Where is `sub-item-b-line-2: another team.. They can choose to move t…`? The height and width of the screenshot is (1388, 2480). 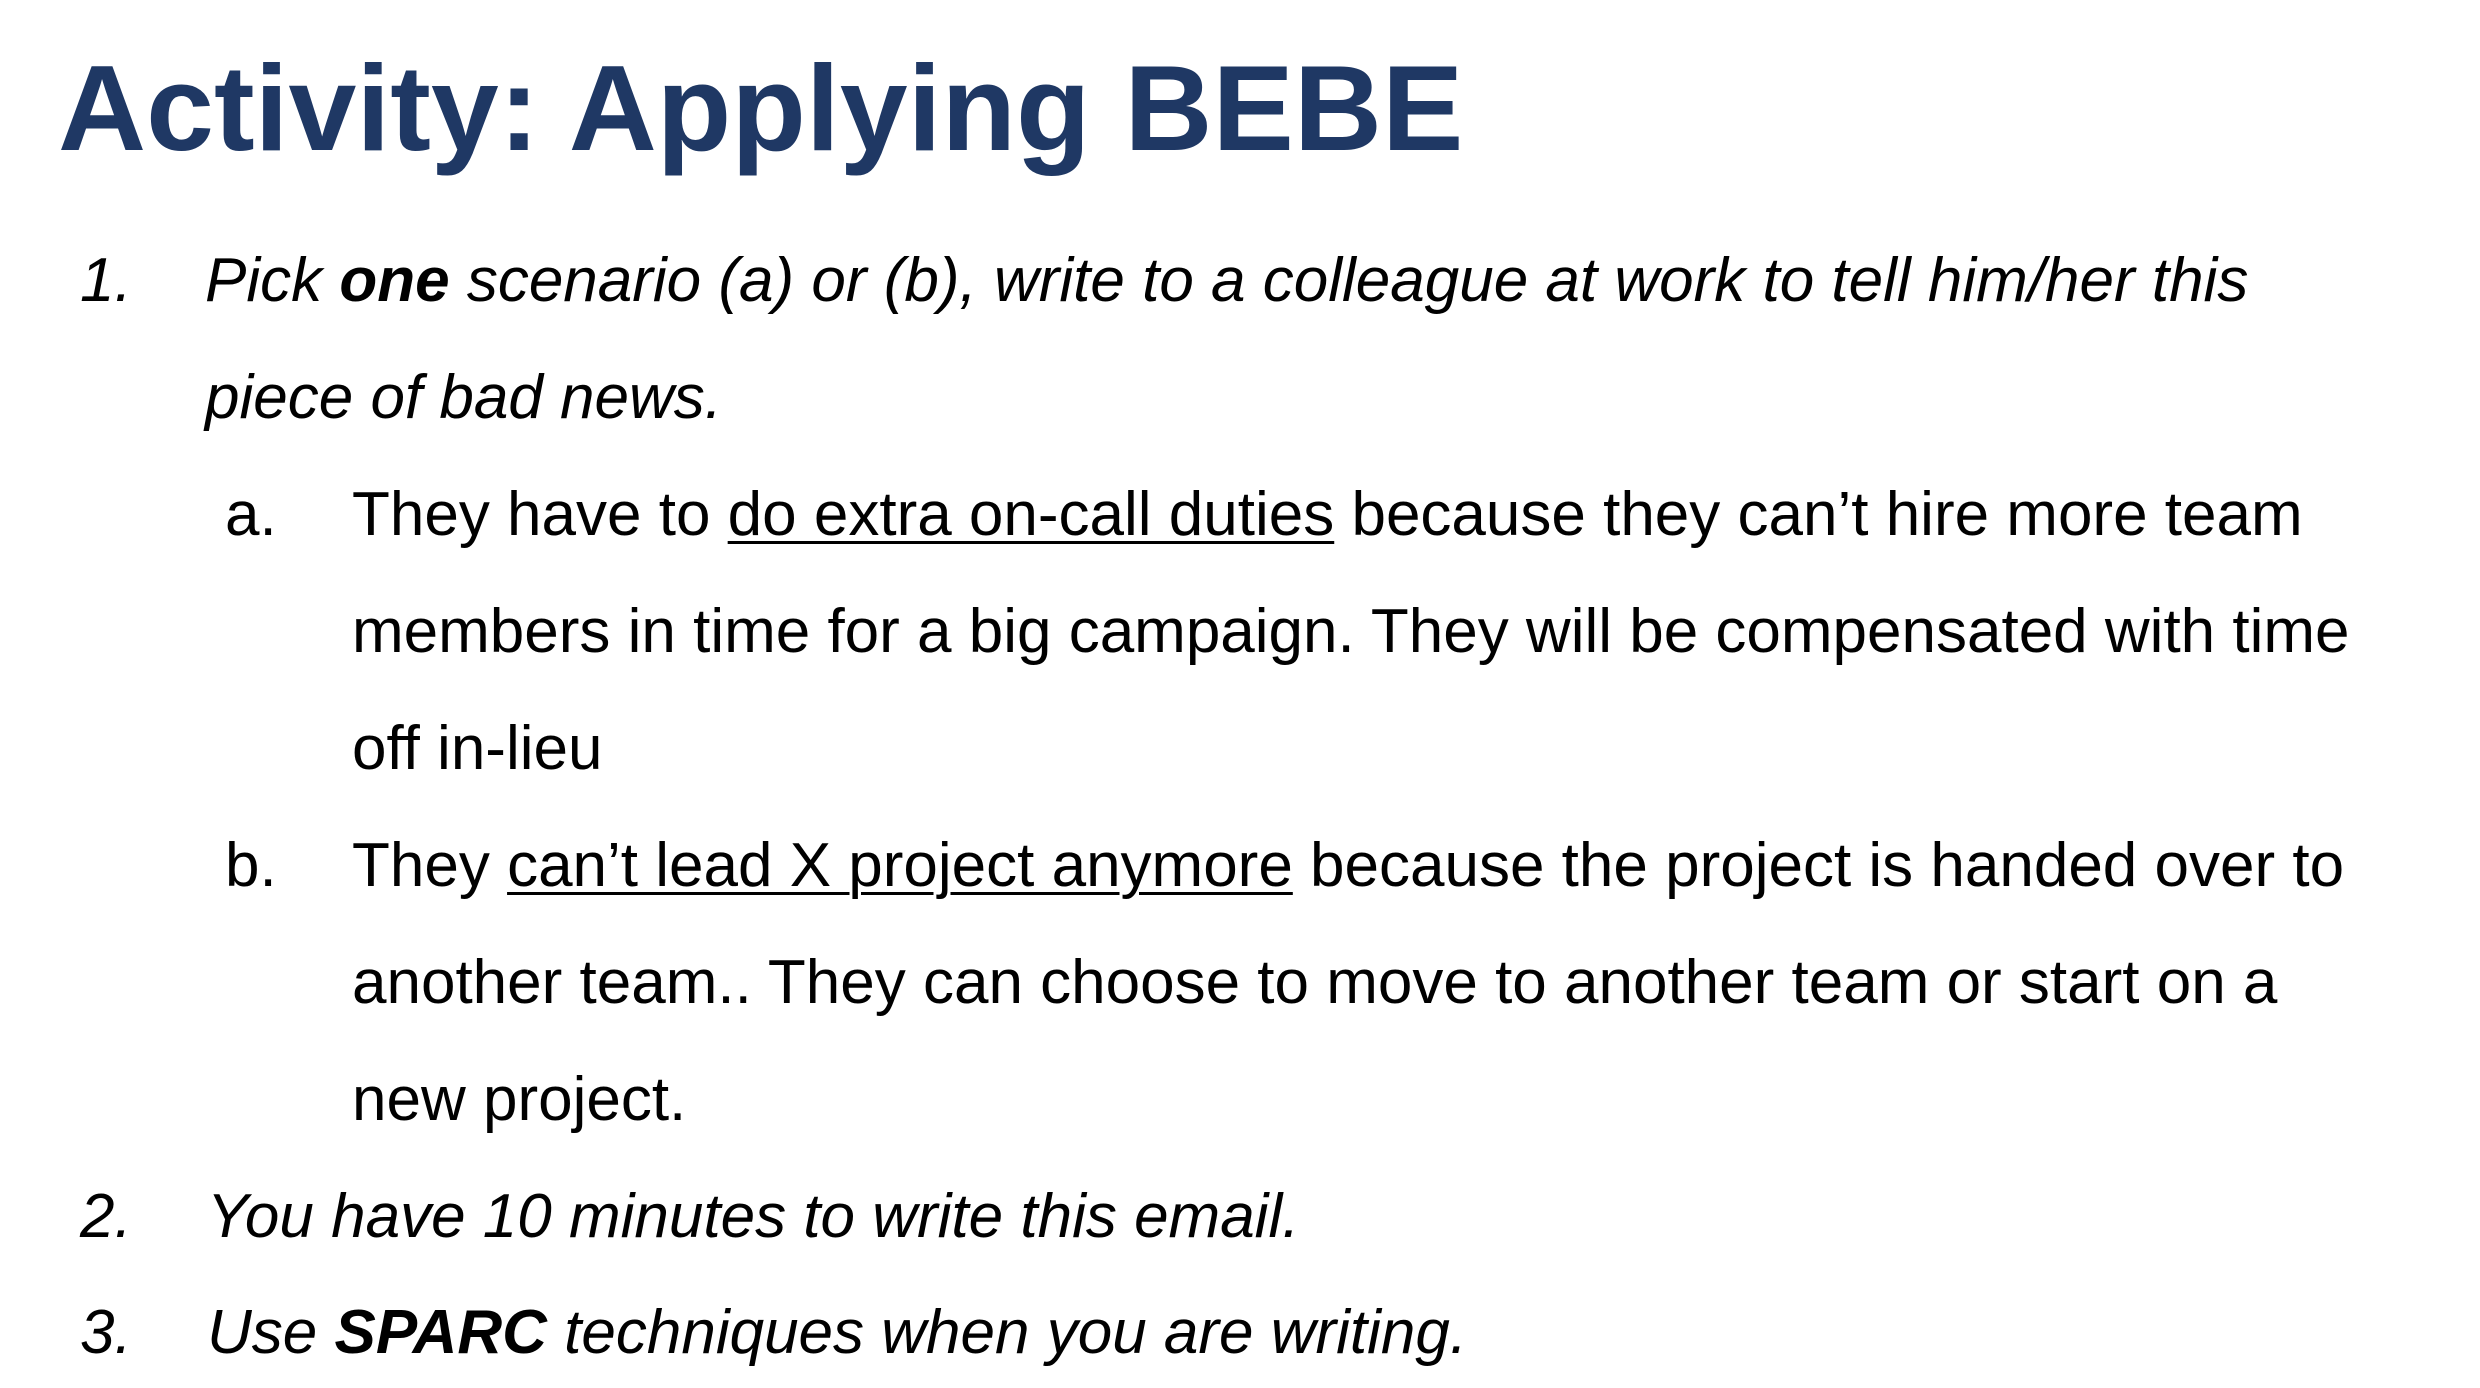 sub-item-b-line-2: another team.. They can choose to move t… is located at coordinates (1315, 982).